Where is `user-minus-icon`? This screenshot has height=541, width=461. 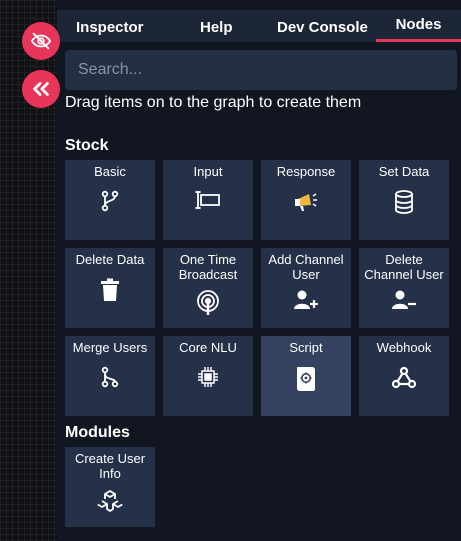 user-minus-icon is located at coordinates (404, 299).